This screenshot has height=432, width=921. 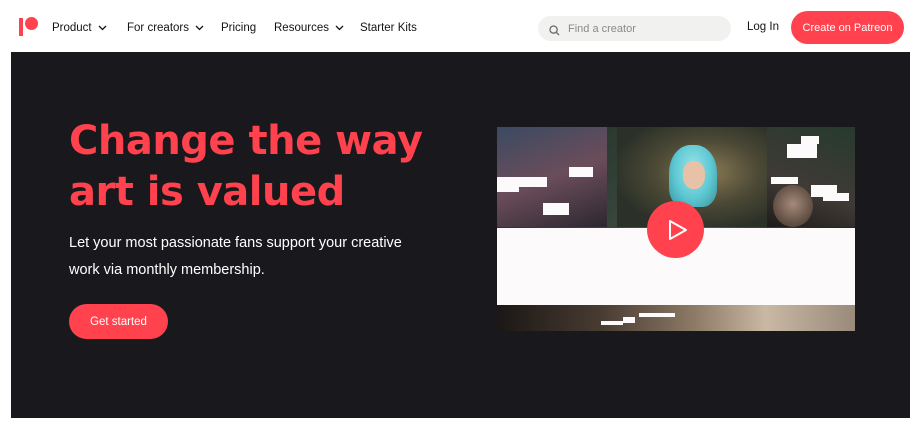 What do you see at coordinates (847, 27) in the screenshot?
I see `create-on-patreon-button: Create on Patreon` at bounding box center [847, 27].